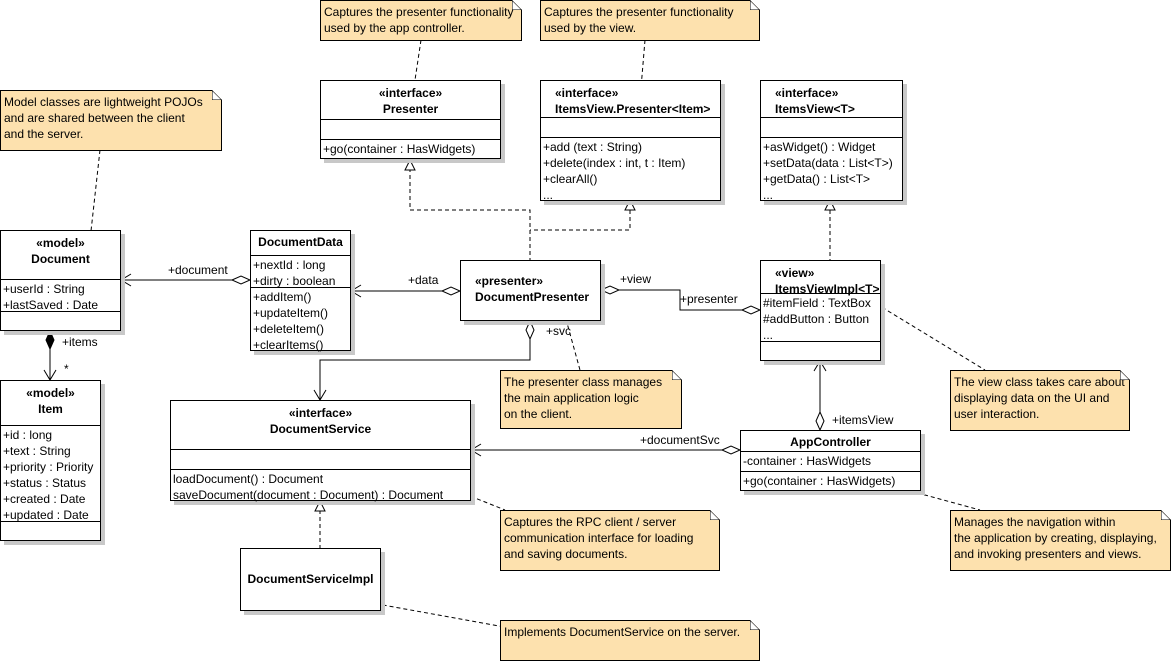  What do you see at coordinates (1055, 538) in the screenshot?
I see `note-line: the application by creating, displaying,` at bounding box center [1055, 538].